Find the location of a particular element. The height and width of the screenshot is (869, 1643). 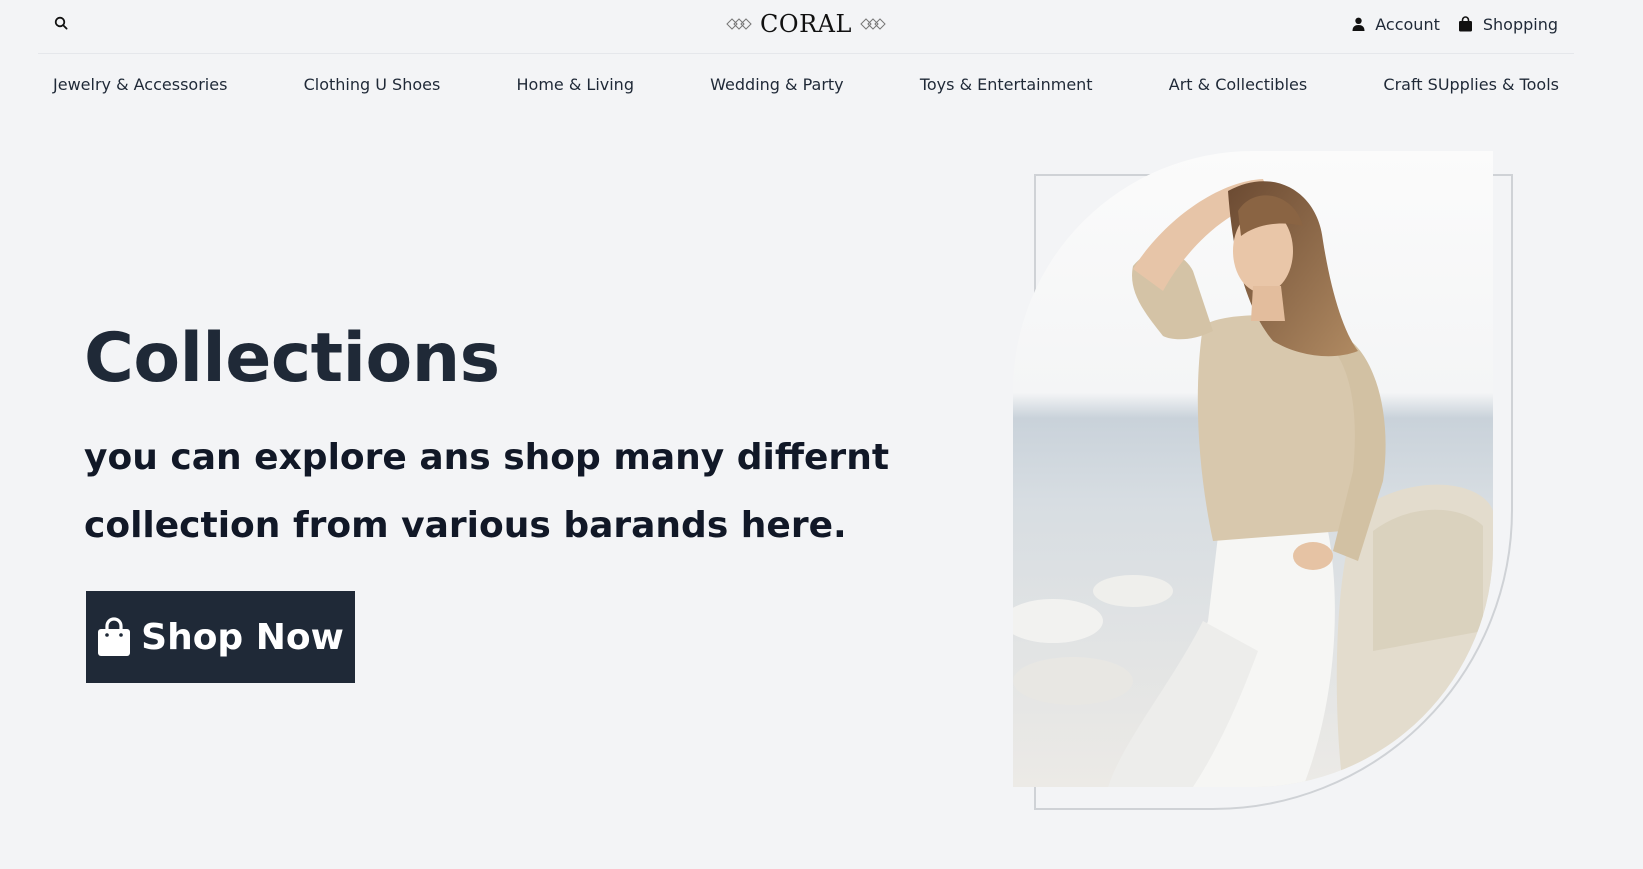

logo-text: CORAL is located at coordinates (806, 24).